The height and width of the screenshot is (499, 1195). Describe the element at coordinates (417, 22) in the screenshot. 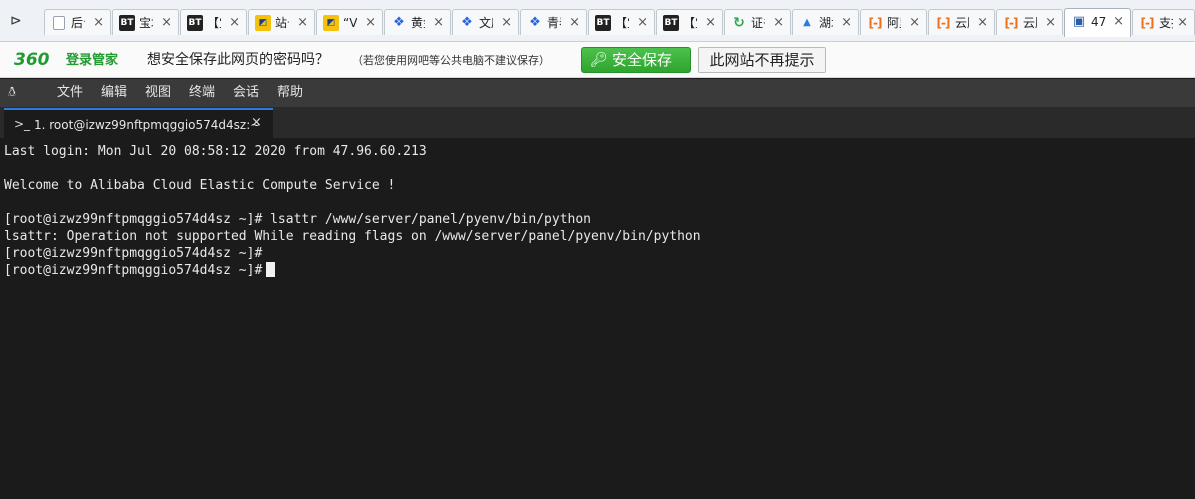

I see `browser-tab: ❖ 黄金 ×` at that location.